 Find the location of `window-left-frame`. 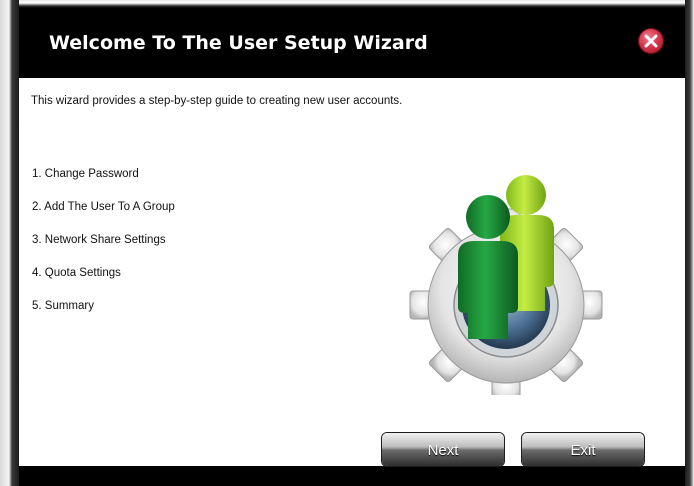

window-left-frame is located at coordinates (9, 243).